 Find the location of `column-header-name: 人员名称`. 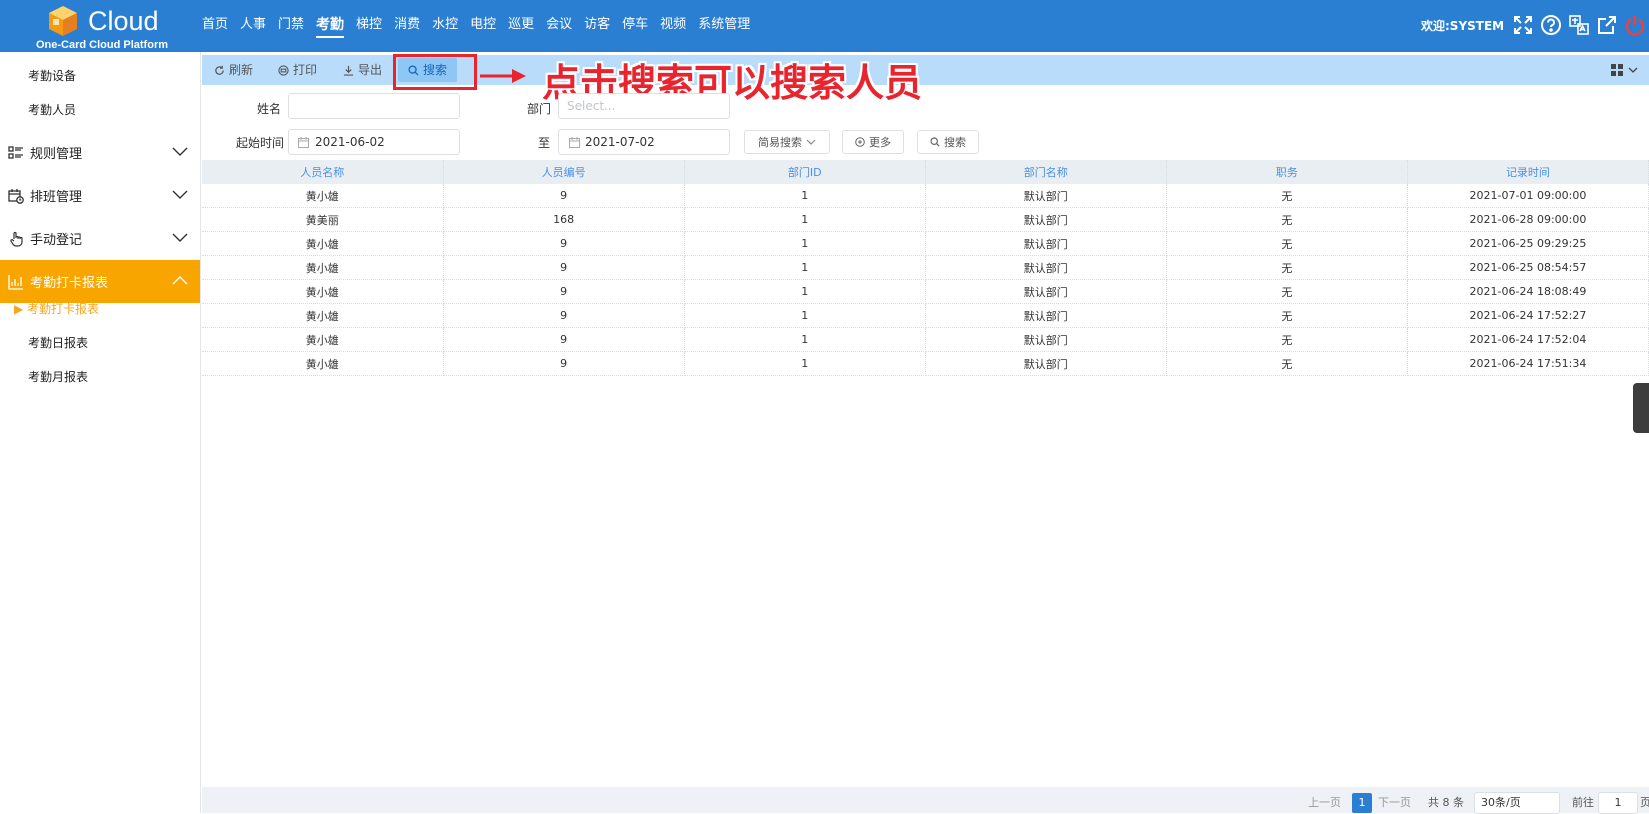

column-header-name: 人员名称 is located at coordinates (323, 172).